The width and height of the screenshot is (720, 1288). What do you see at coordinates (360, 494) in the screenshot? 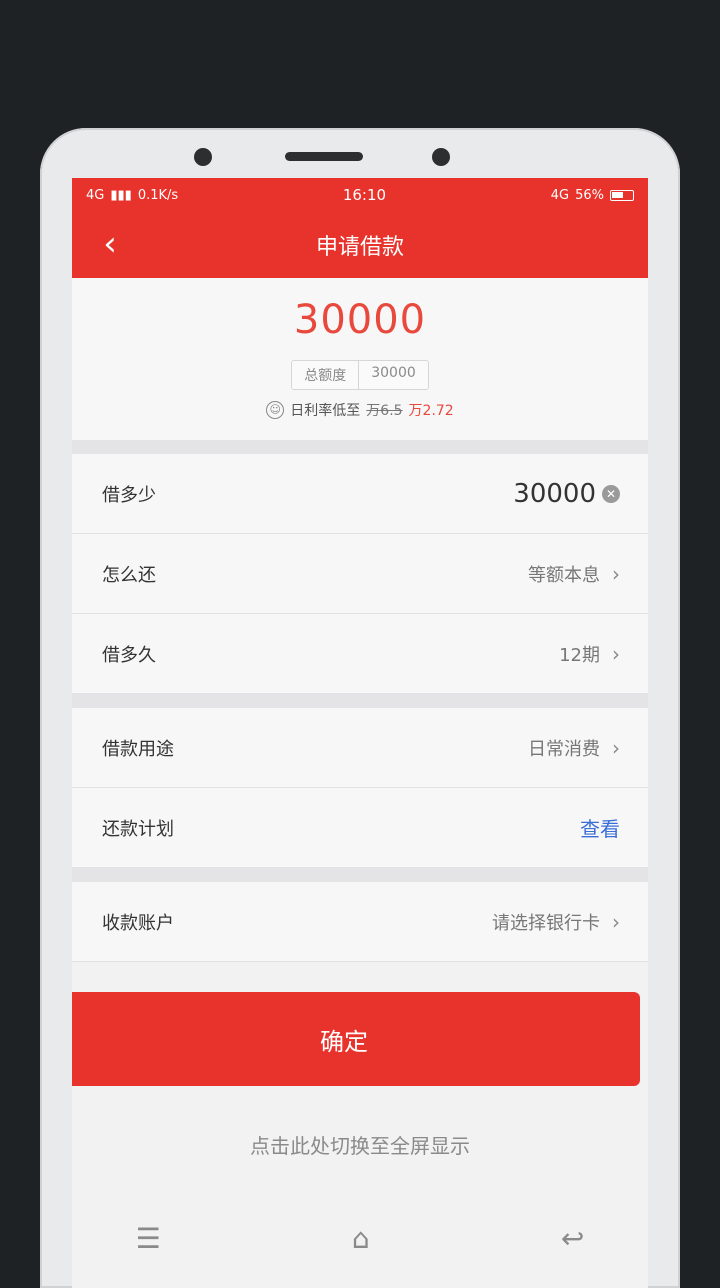
I see `borrow-amount-row: 借多少 30000 ✕` at bounding box center [360, 494].